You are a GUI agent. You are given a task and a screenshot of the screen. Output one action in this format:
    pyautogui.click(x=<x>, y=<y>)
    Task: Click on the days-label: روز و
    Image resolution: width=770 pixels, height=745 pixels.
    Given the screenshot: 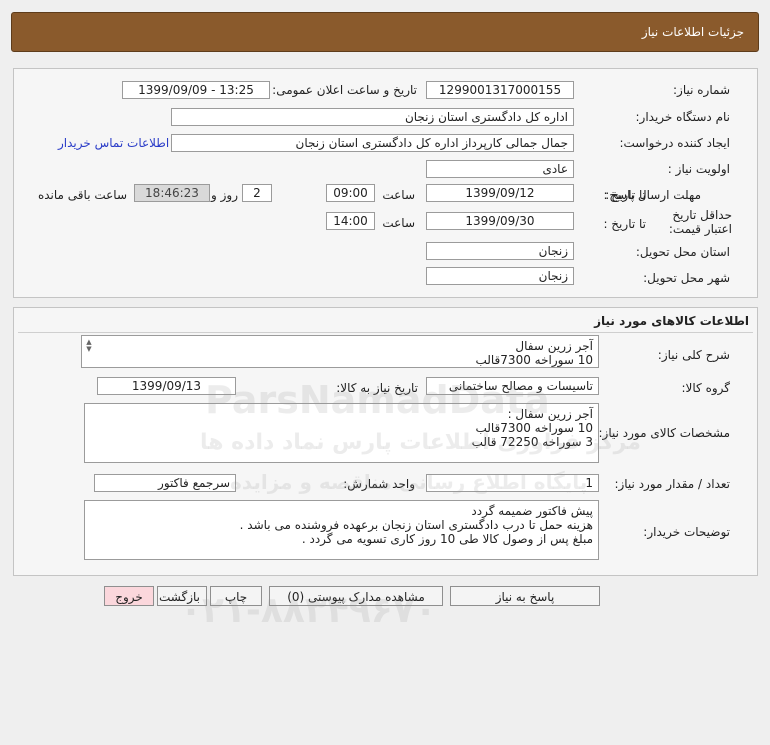 What is the action you would take?
    pyautogui.click(x=224, y=195)
    